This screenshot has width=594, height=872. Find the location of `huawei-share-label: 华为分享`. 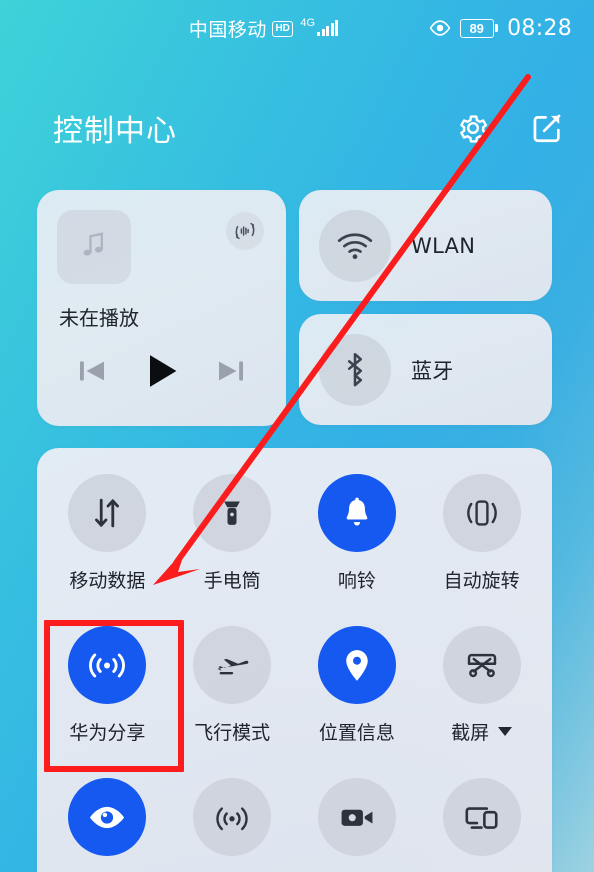

huawei-share-label: 华为分享 is located at coordinates (107, 733).